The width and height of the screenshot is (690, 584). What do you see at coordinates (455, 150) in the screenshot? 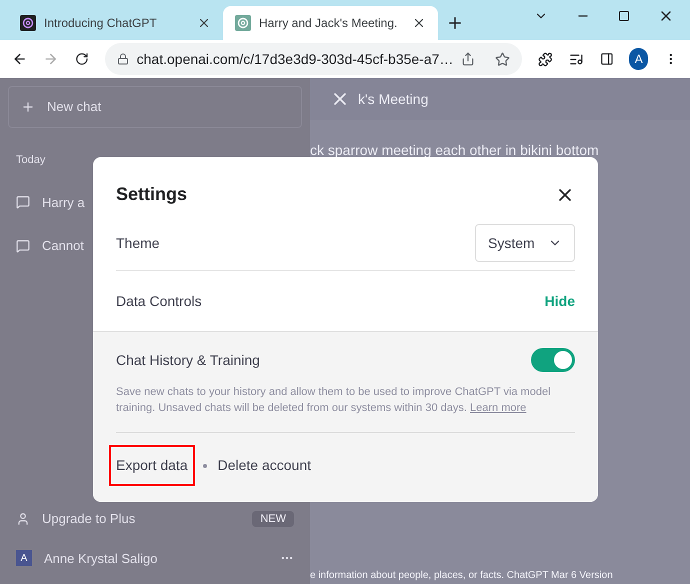
I see `message-text: ck sparrow meeting each other in bikini bottom` at bounding box center [455, 150].